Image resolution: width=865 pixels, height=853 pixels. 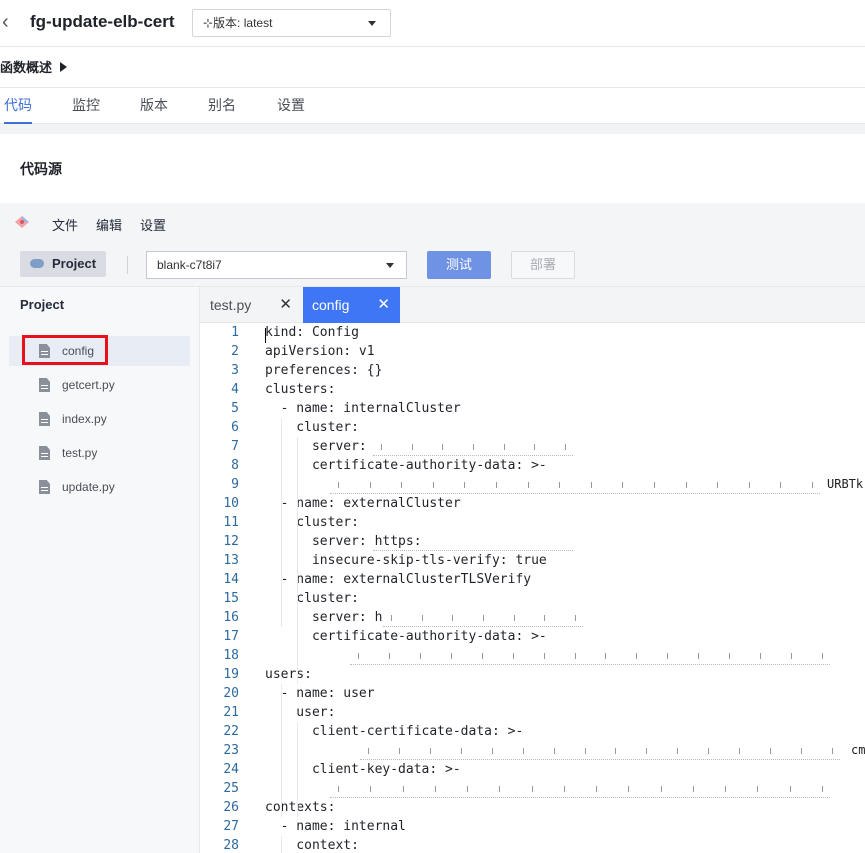 What do you see at coordinates (532, 305) in the screenshot?
I see `editor-tab-bar: test.py ✕ config ✕` at bounding box center [532, 305].